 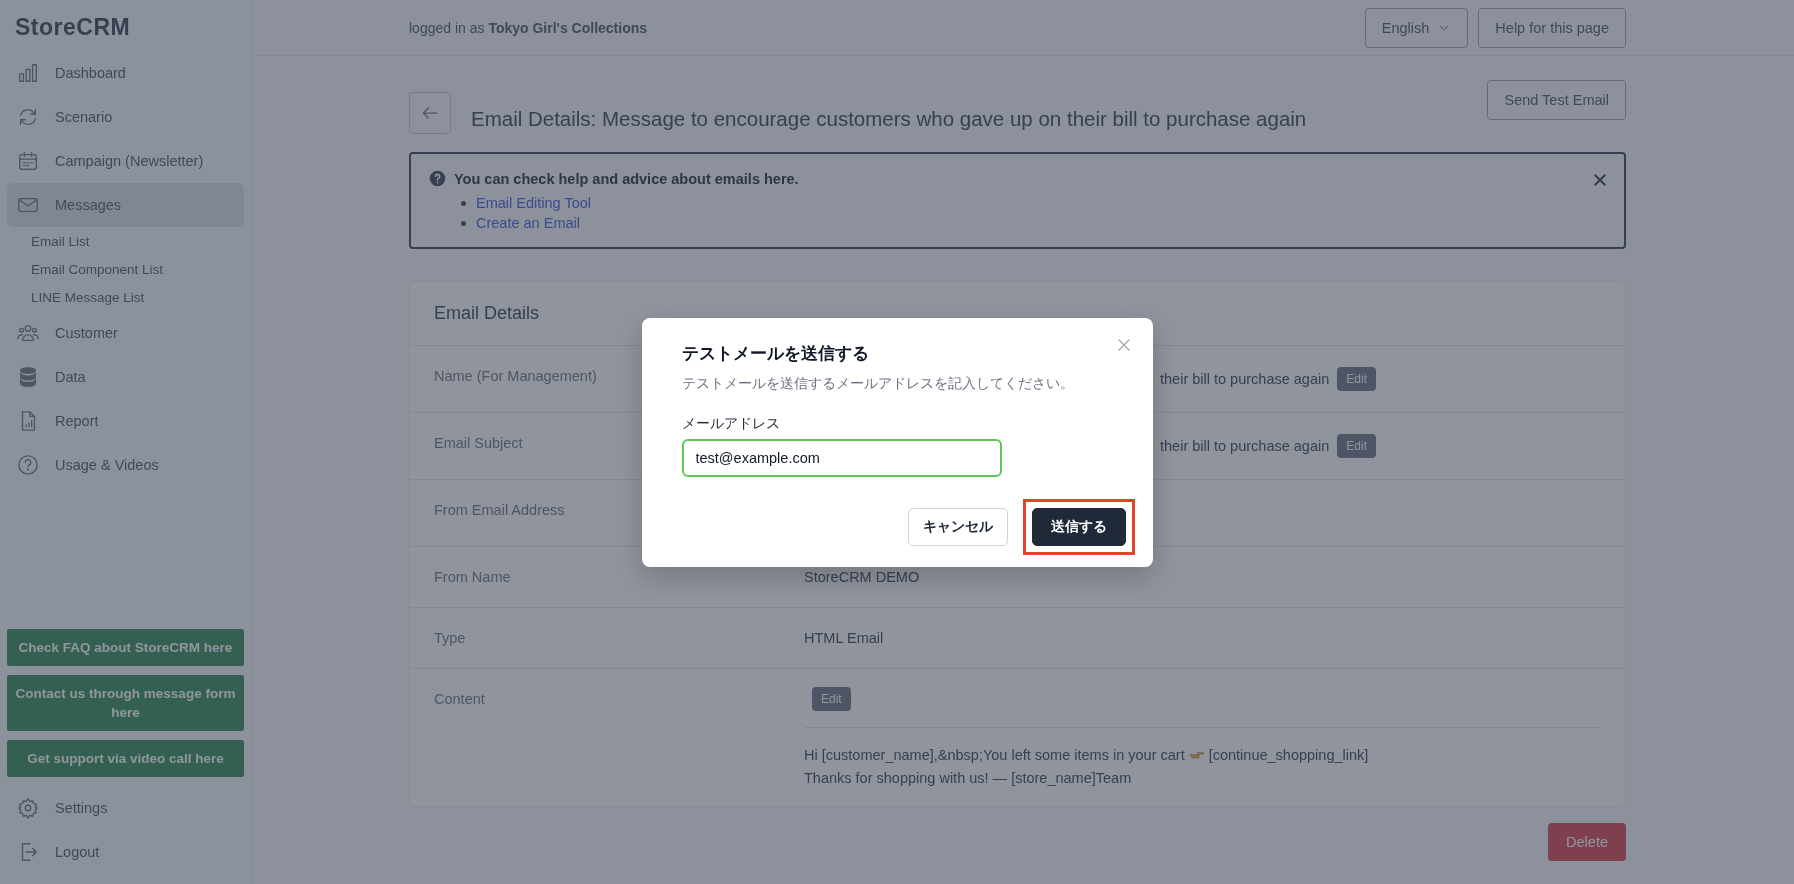 I want to click on submenu-item: LINE Message List, so click(x=76, y=297).